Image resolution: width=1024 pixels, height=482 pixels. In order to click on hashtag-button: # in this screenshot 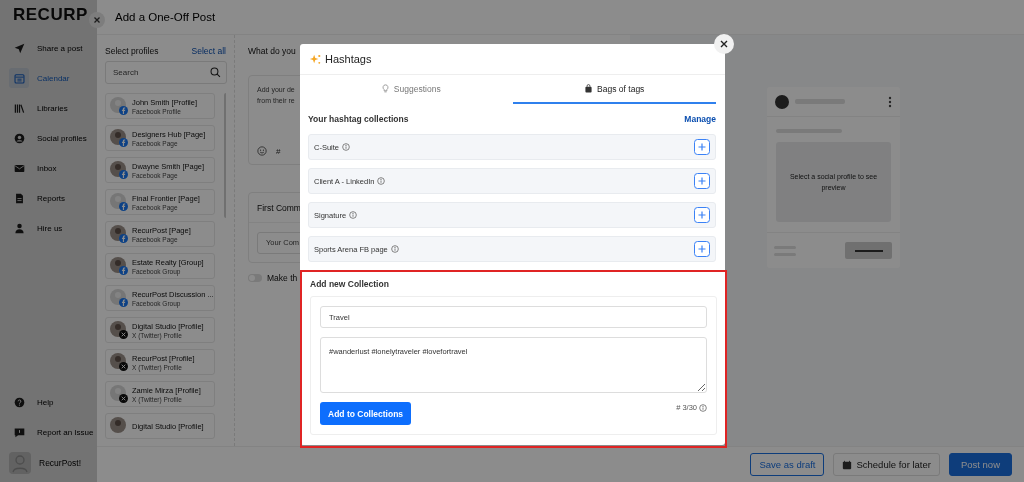, I will do `click(278, 151)`.